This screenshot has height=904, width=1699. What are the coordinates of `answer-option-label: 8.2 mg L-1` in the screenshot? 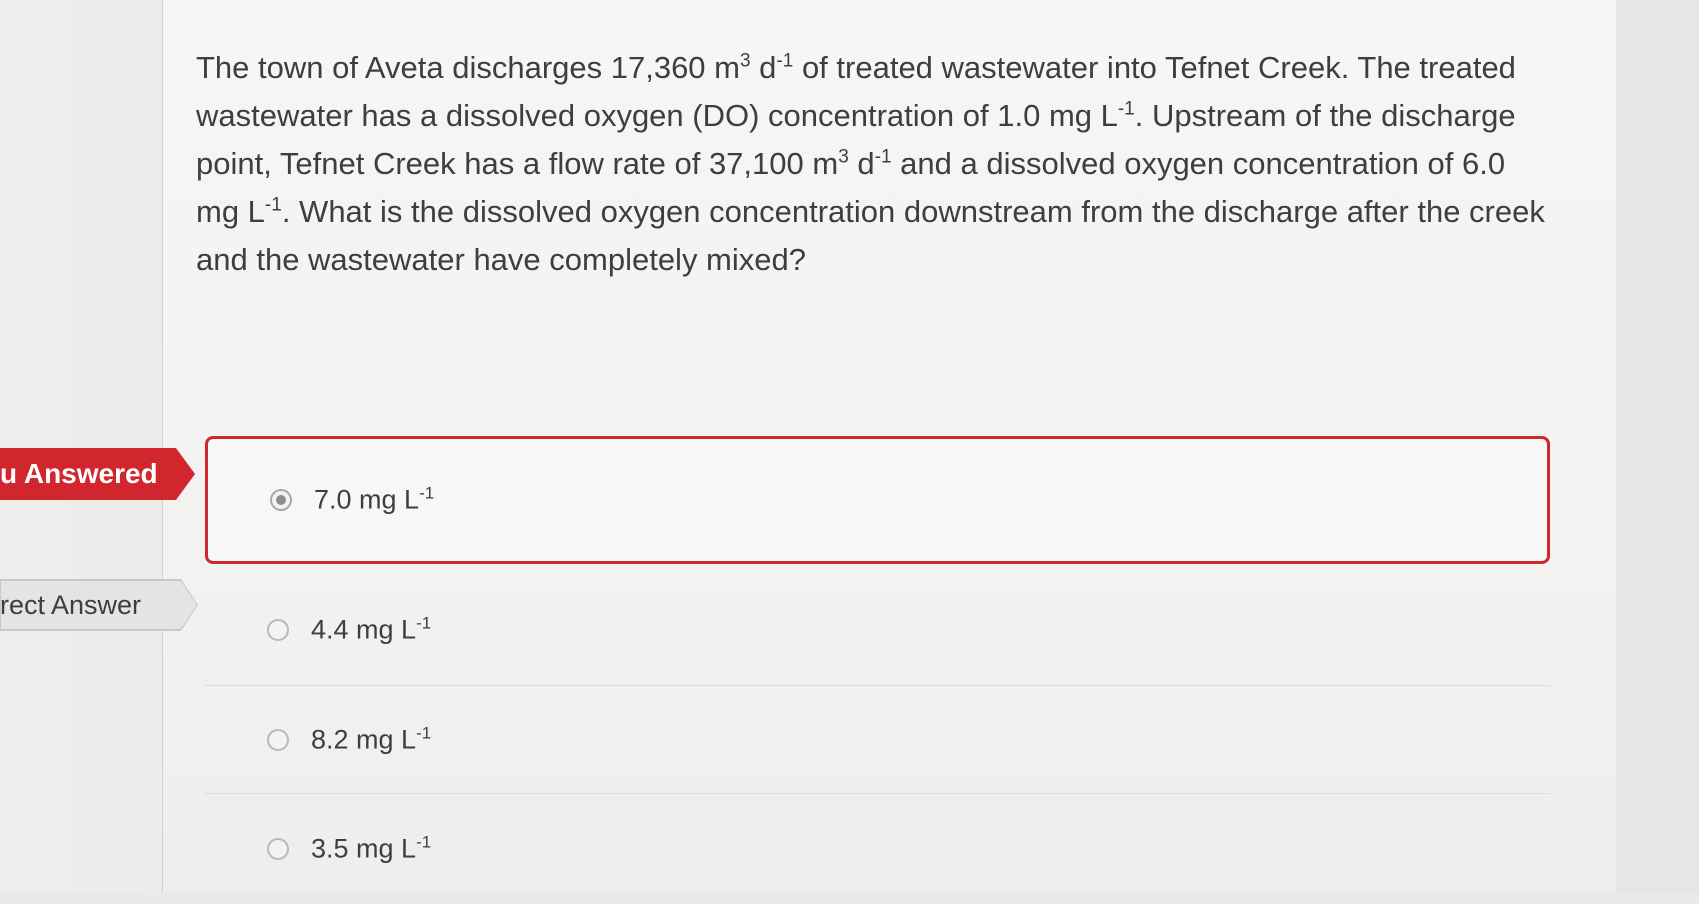 It's located at (371, 739).